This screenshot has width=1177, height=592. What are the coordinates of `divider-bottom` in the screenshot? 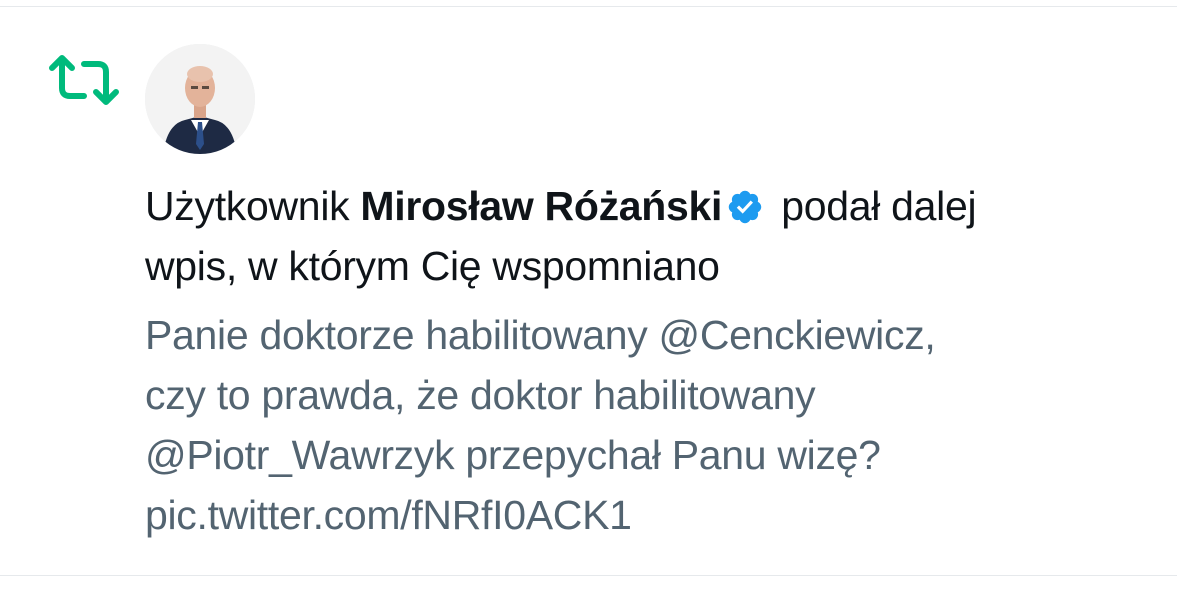 It's located at (588, 575).